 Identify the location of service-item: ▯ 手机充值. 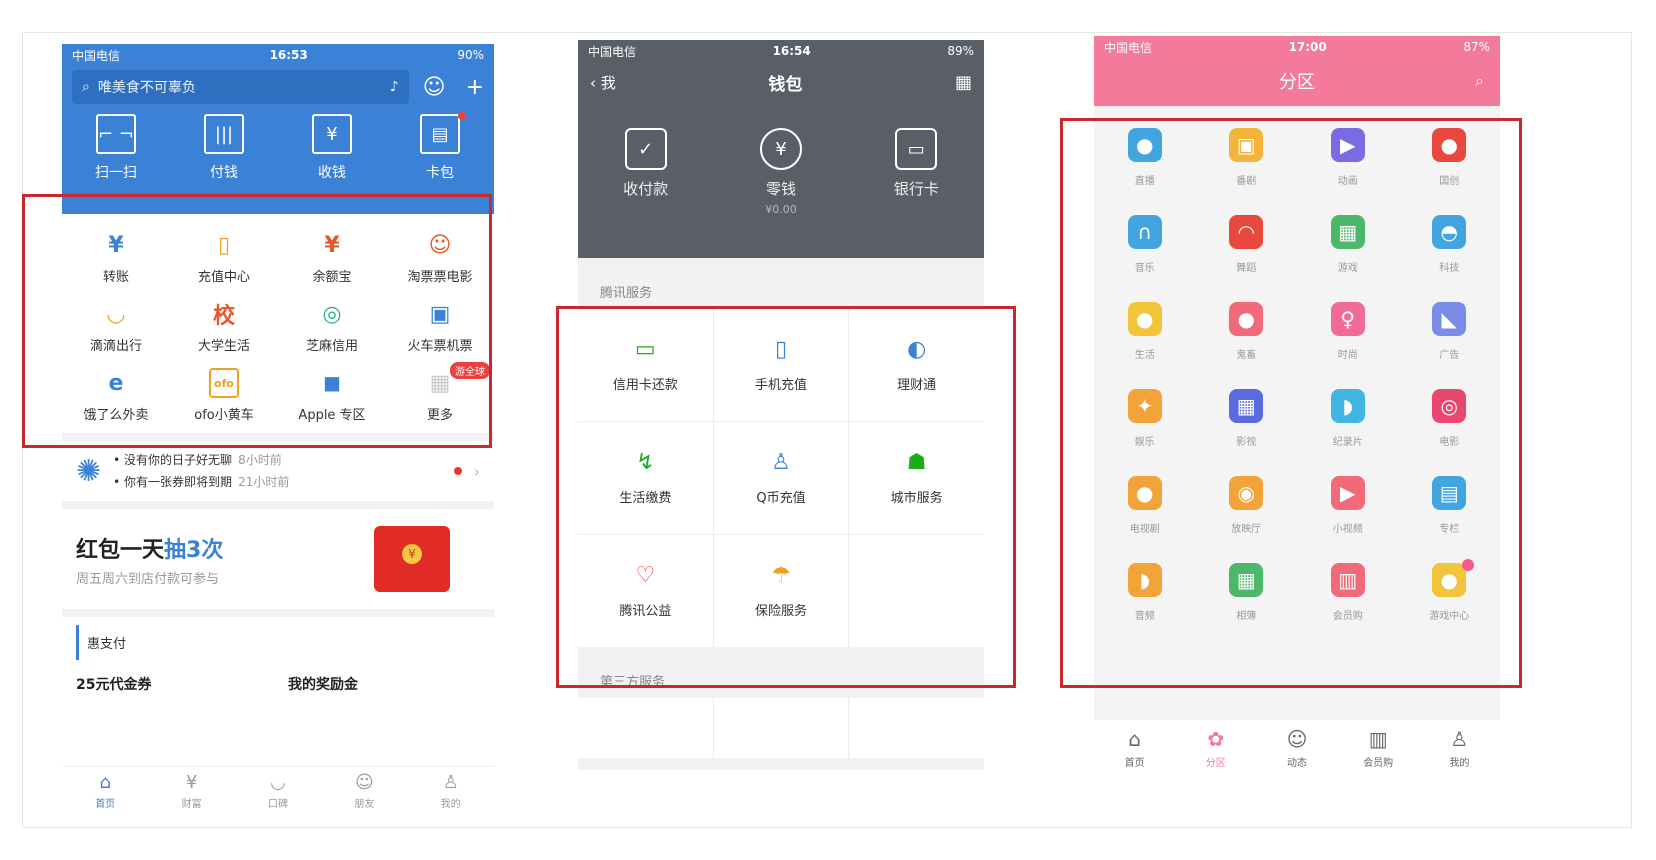
(781, 365).